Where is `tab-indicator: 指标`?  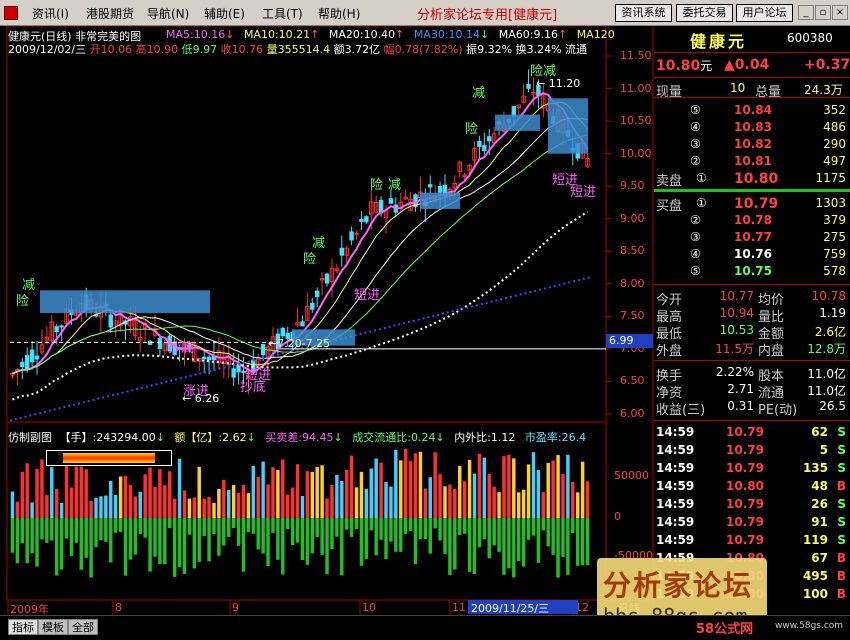 tab-indicator: 指标 is located at coordinates (23, 627).